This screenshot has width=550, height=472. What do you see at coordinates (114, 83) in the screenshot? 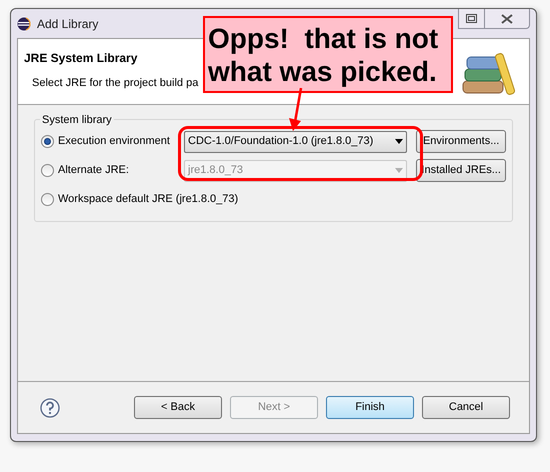
I see `page-description: Select JRE for the project build pa` at bounding box center [114, 83].